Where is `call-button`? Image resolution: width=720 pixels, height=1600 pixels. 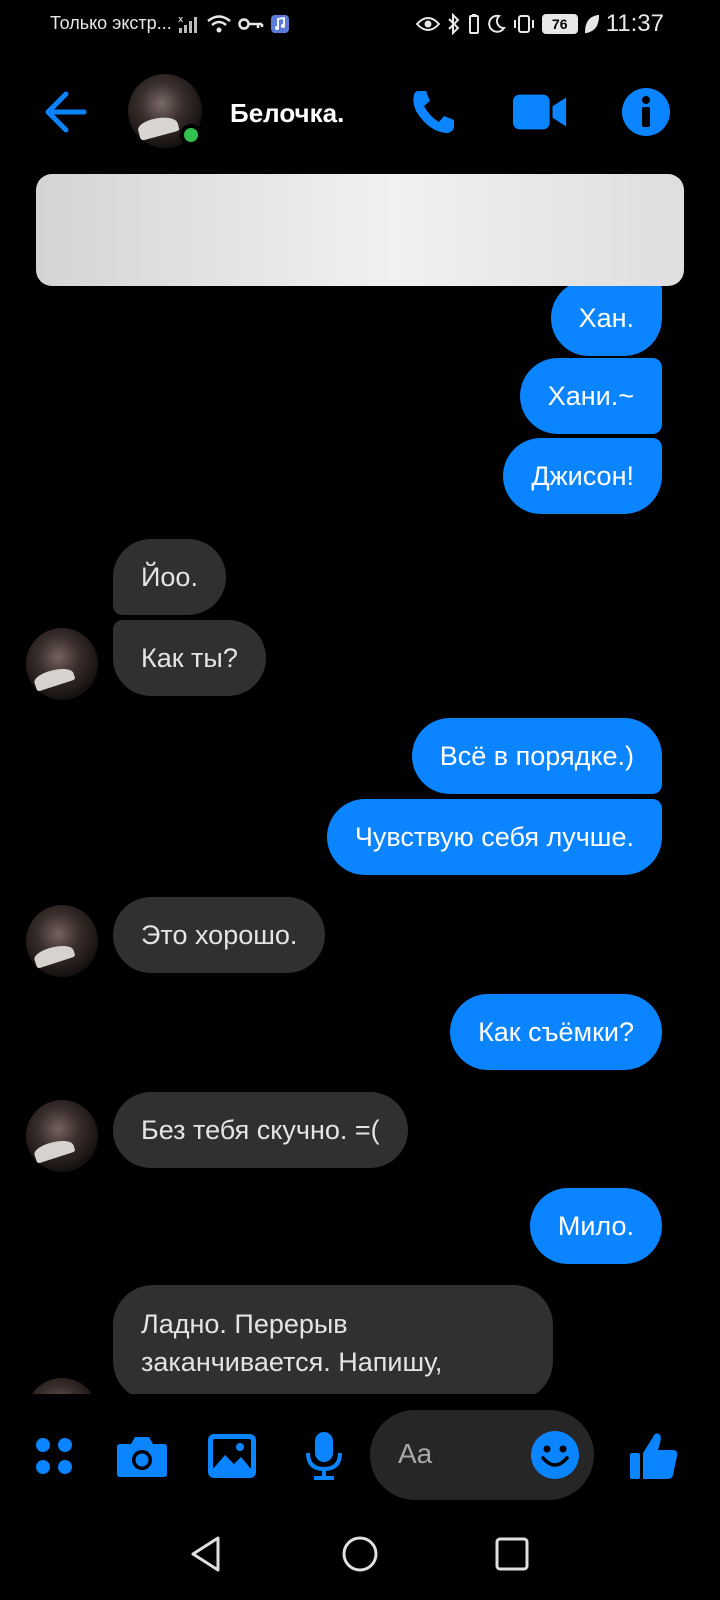 call-button is located at coordinates (433, 112).